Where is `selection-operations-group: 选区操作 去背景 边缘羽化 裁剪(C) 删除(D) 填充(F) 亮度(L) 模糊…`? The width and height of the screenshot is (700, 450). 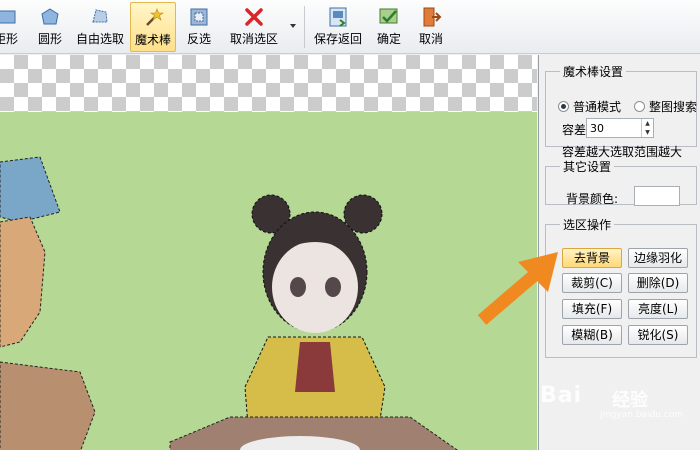
selection-operations-group: 选区操作 去背景 边缘羽化 裁剪(C) 删除(D) 填充(F) 亮度(L) 模糊… is located at coordinates (621, 287).